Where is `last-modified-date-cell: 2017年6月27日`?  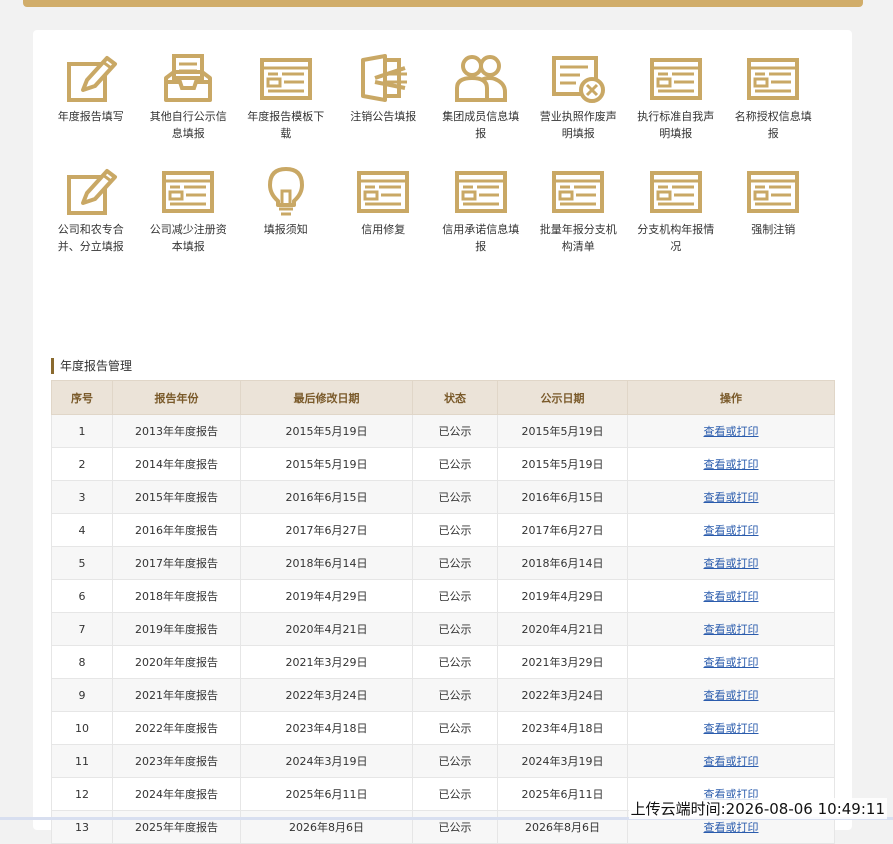 last-modified-date-cell: 2017年6月27日 is located at coordinates (326, 530).